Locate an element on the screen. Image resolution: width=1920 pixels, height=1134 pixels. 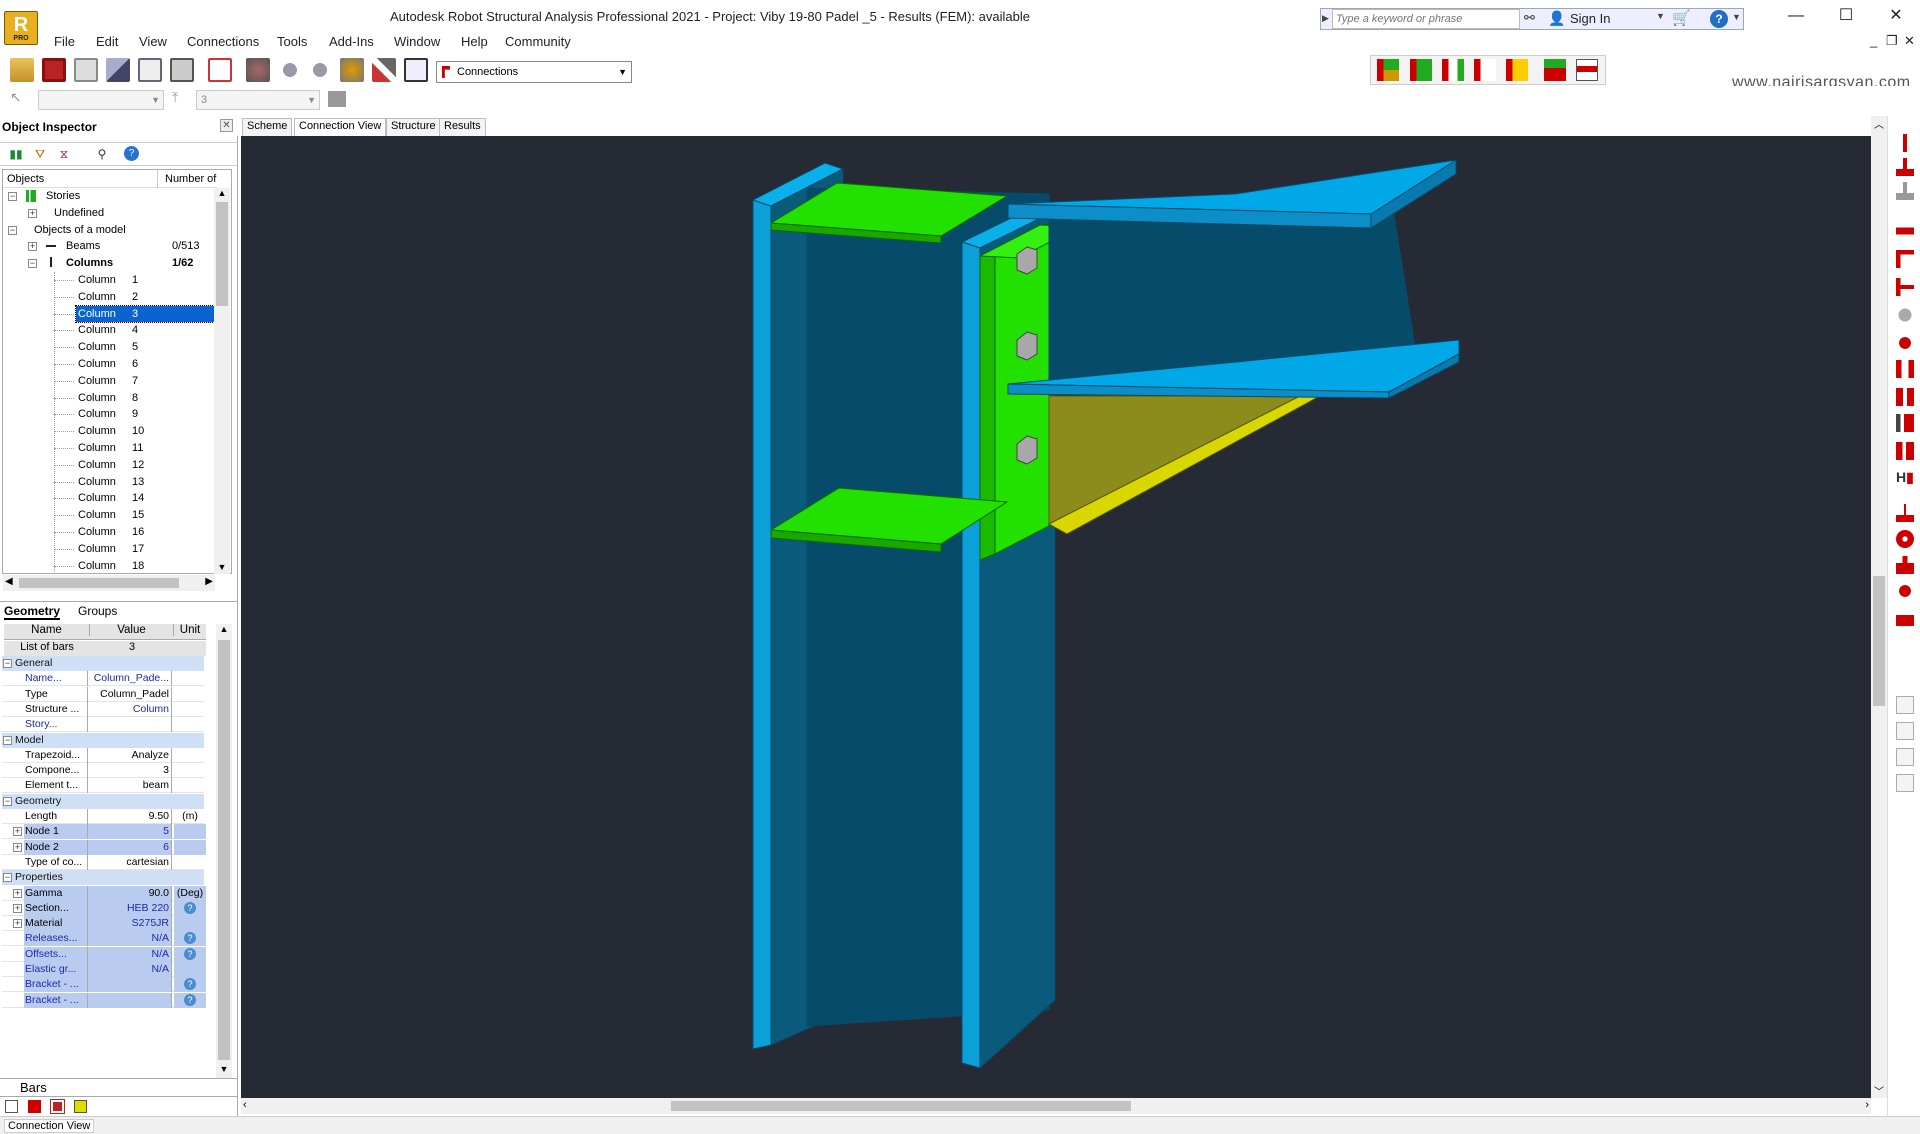
menu-help: Help is located at coordinates (474, 41).